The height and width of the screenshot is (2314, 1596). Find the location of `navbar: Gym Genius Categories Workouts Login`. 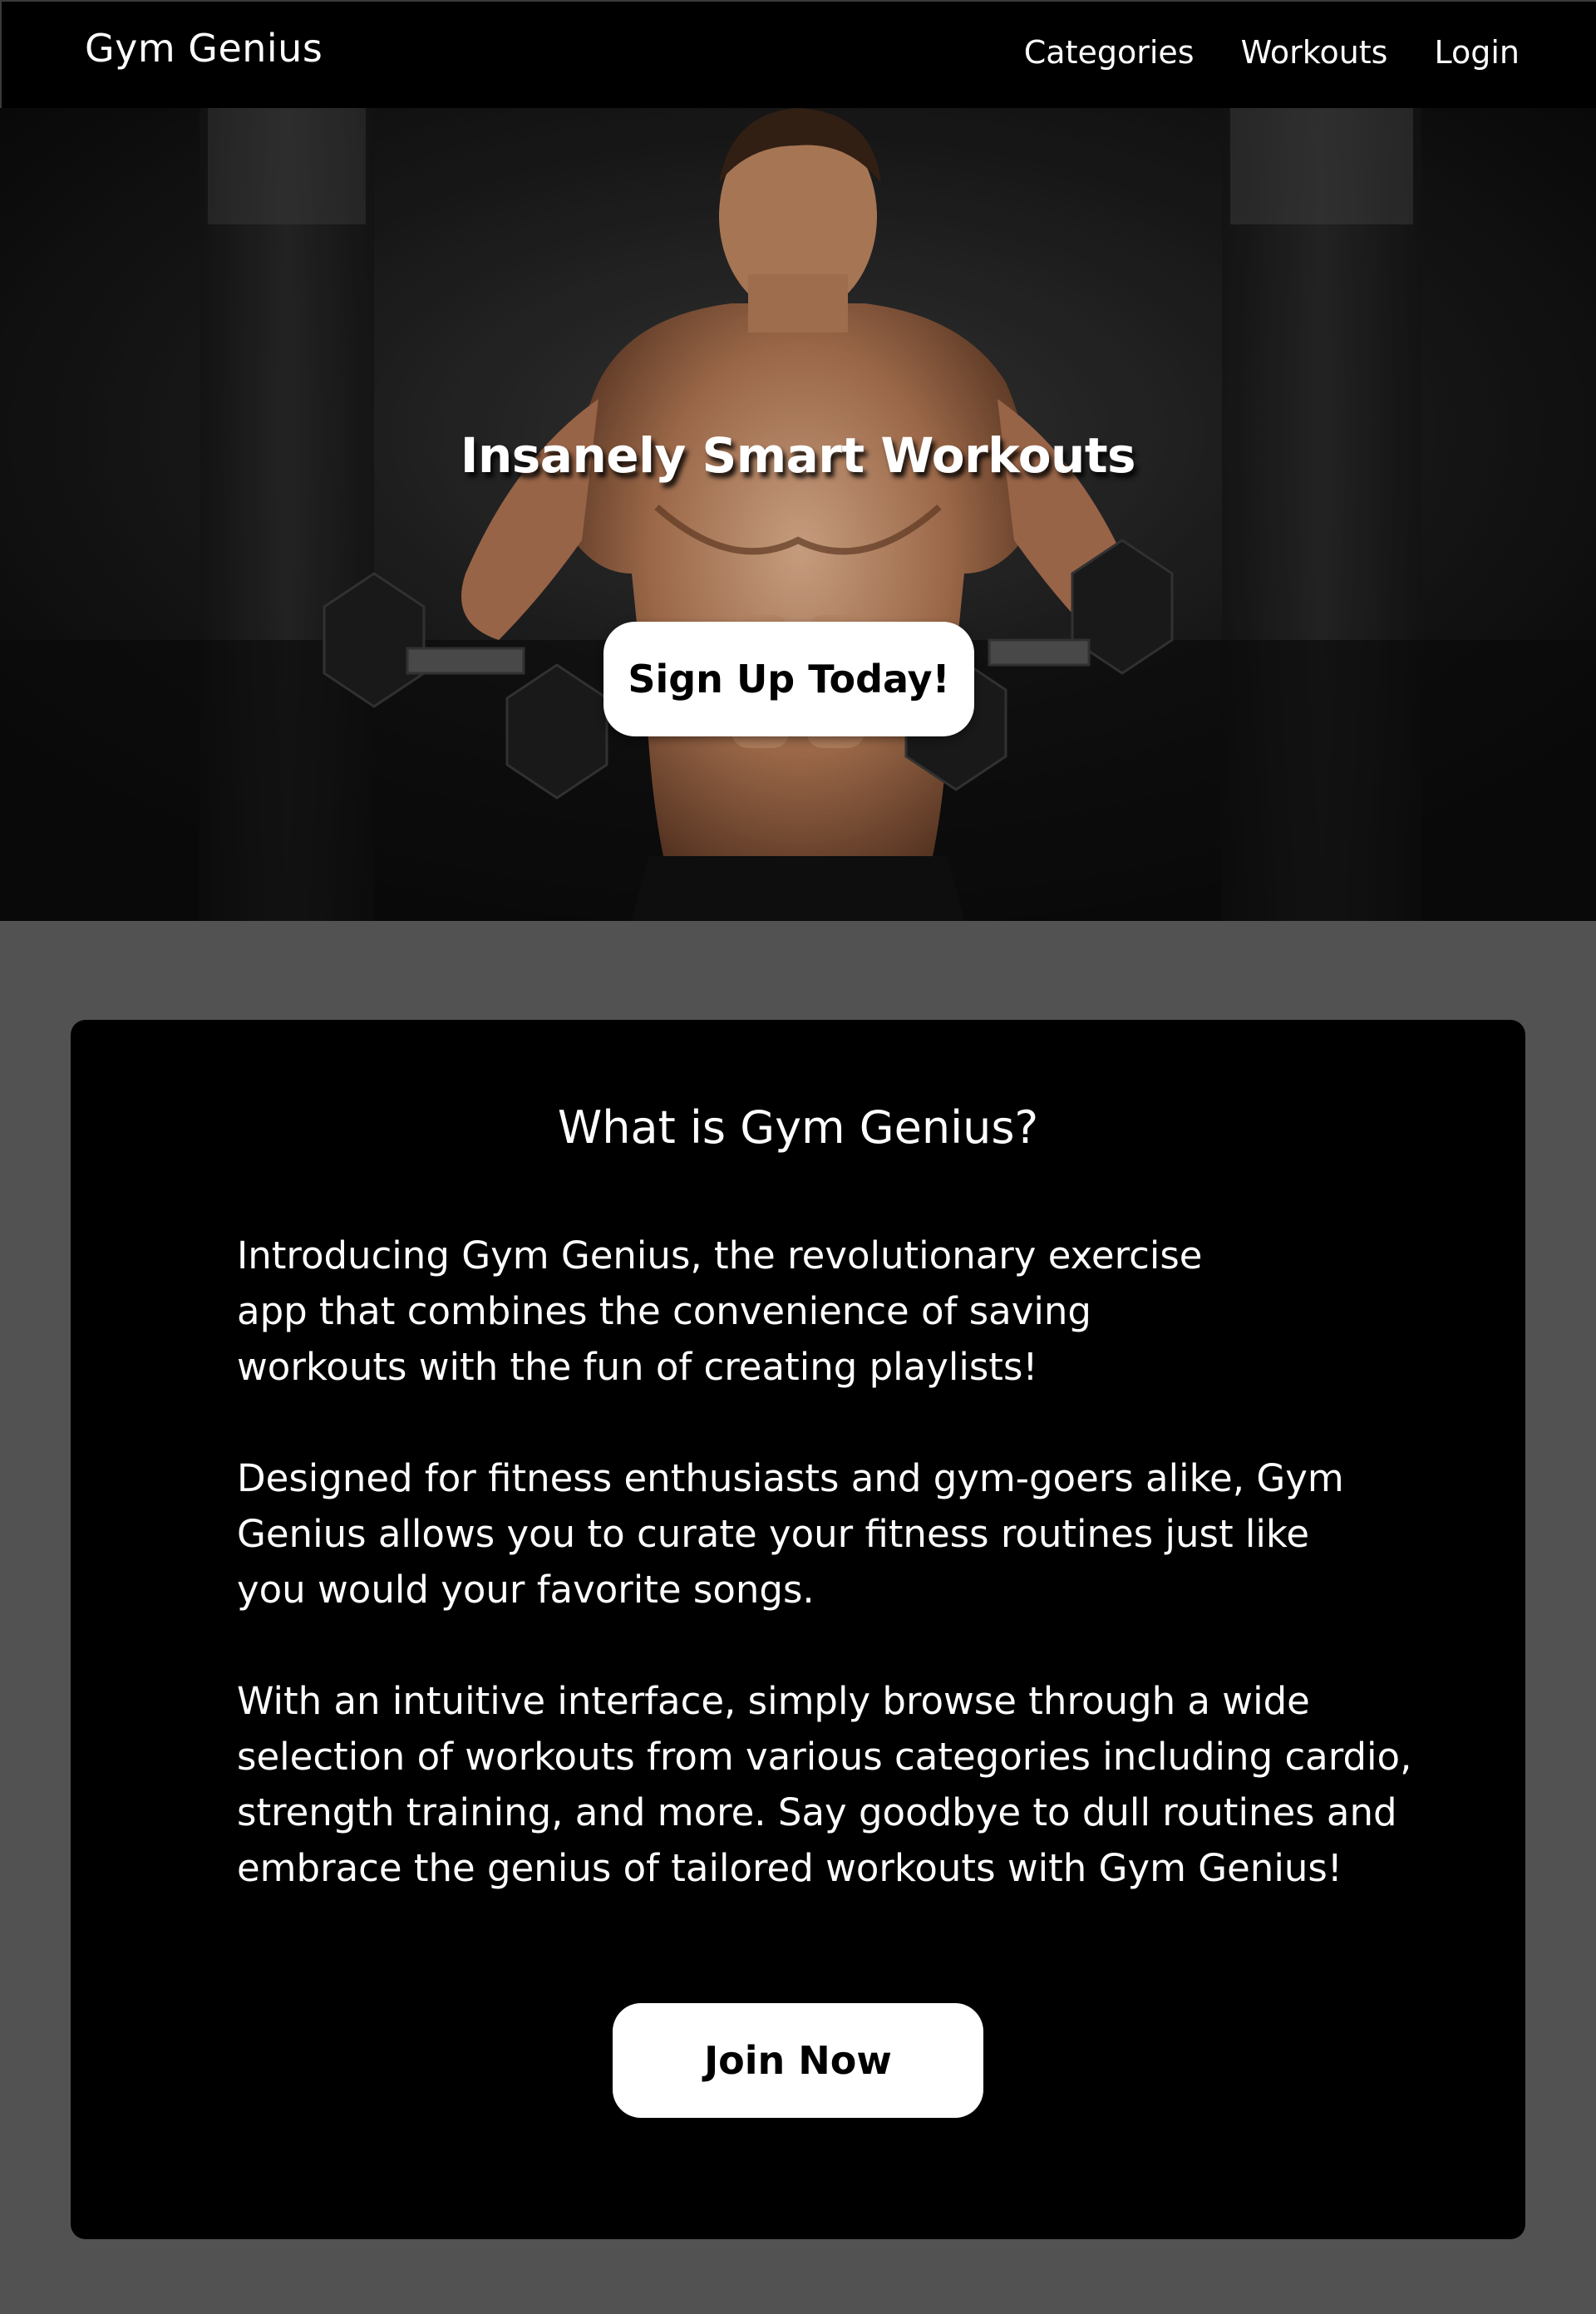

navbar: Gym Genius Categories Workouts Login is located at coordinates (798, 54).